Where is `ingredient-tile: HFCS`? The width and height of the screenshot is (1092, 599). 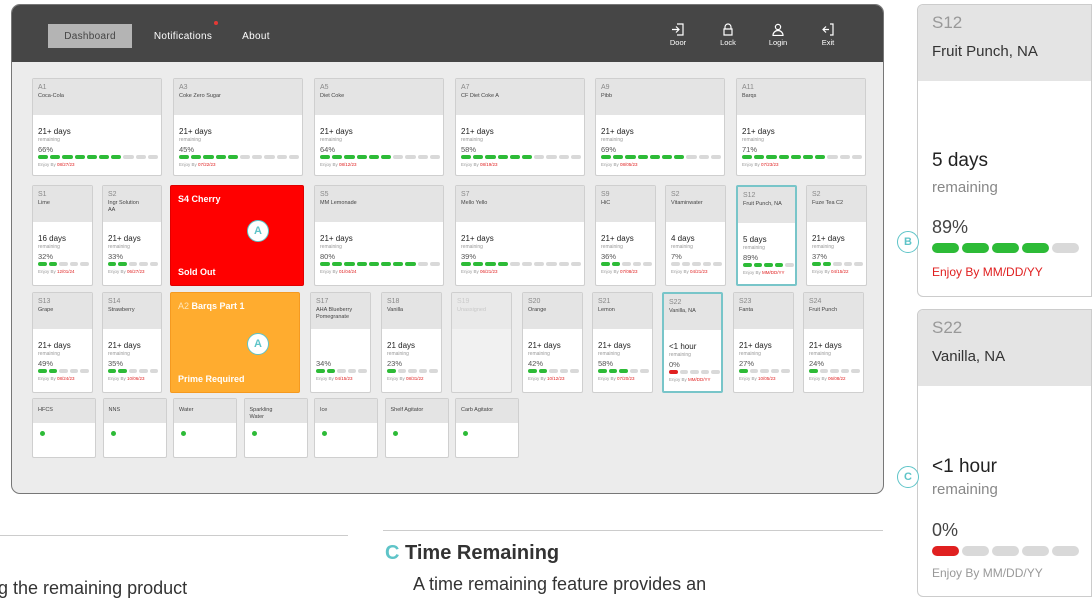
ingredient-tile: HFCS is located at coordinates (64, 428).